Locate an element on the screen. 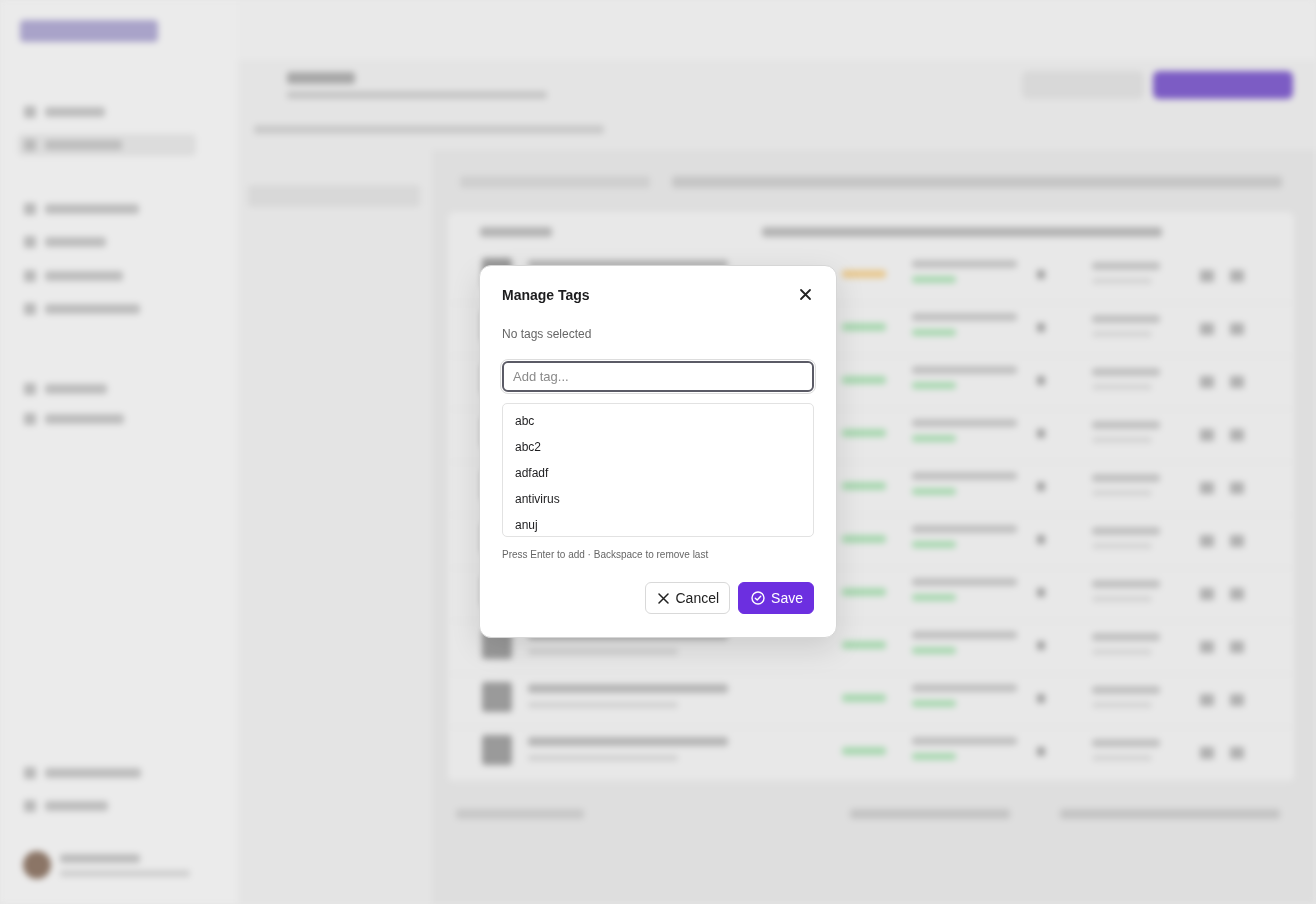 The image size is (1316, 904). check-circle-icon is located at coordinates (758, 598).